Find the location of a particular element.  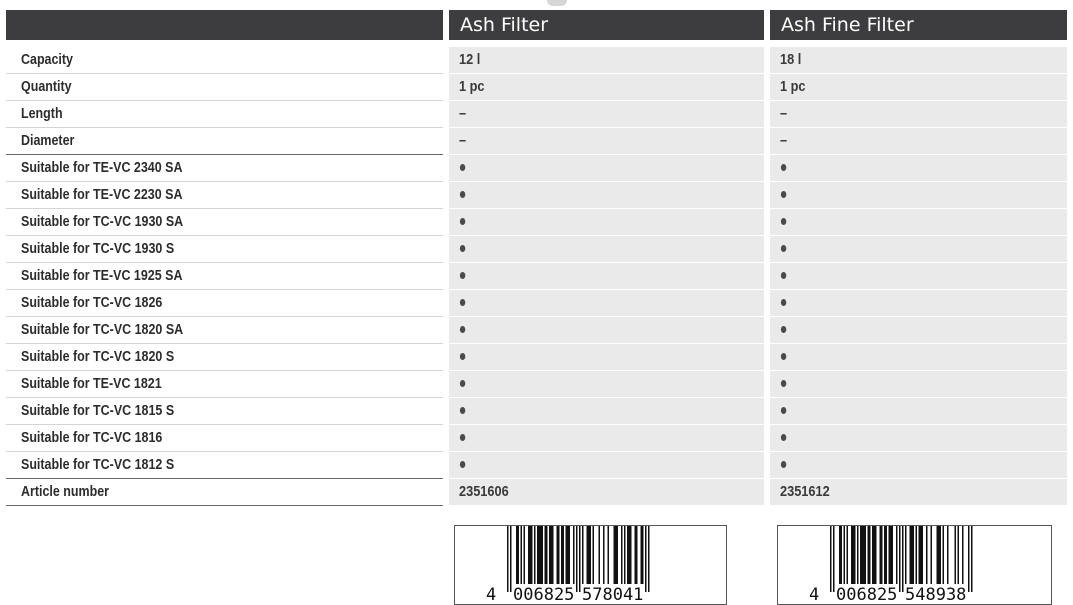

cell-value-text: 2351606 is located at coordinates (484, 492).